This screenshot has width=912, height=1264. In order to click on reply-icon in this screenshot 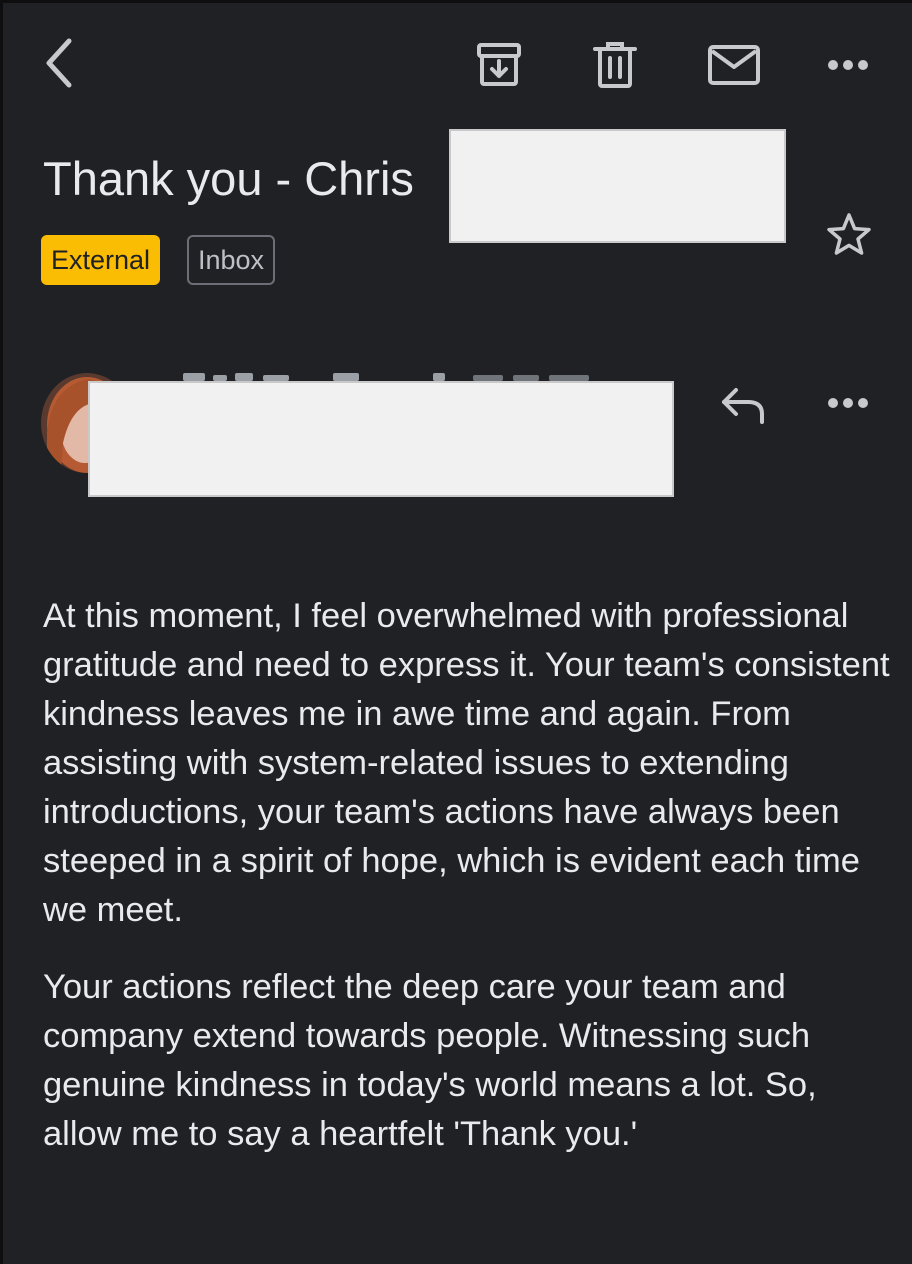, I will do `click(743, 406)`.